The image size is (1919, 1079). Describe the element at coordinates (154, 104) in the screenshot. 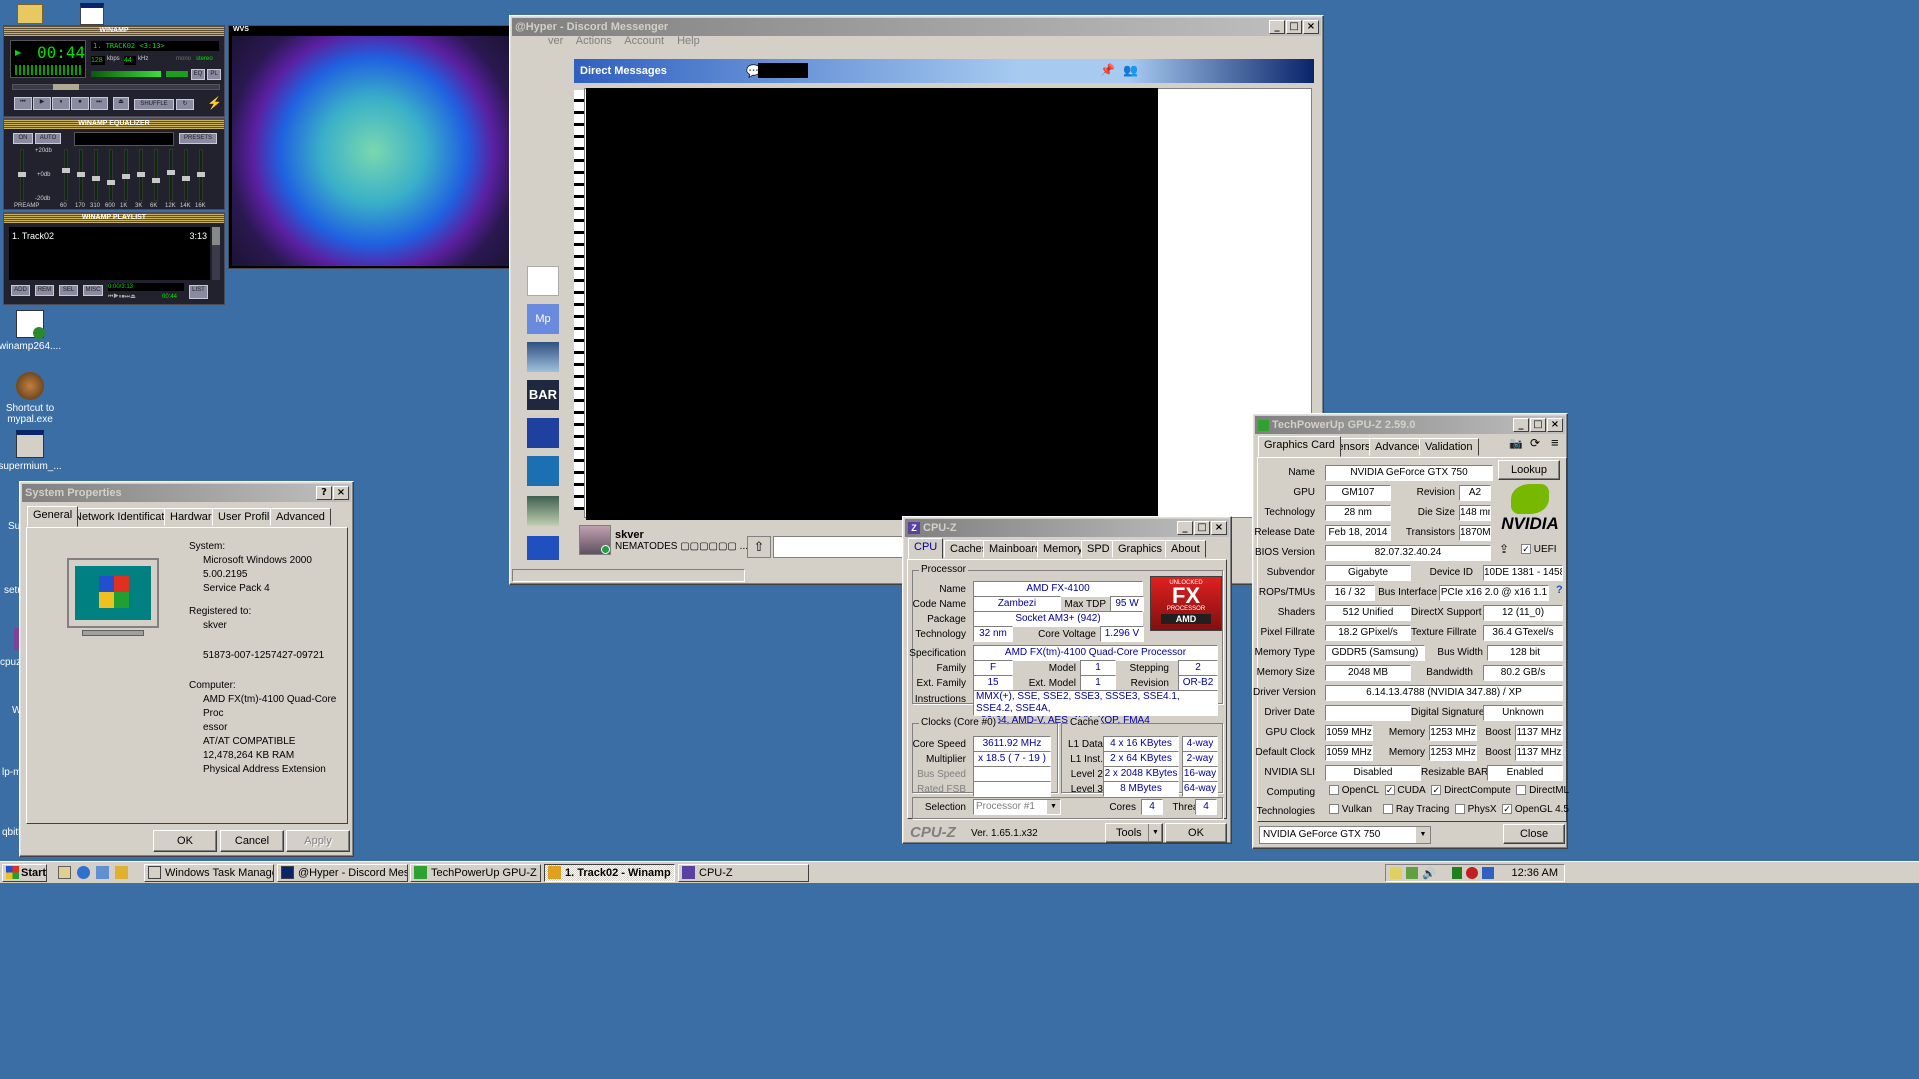

I see `shuffle-button: SHUFFLE` at that location.